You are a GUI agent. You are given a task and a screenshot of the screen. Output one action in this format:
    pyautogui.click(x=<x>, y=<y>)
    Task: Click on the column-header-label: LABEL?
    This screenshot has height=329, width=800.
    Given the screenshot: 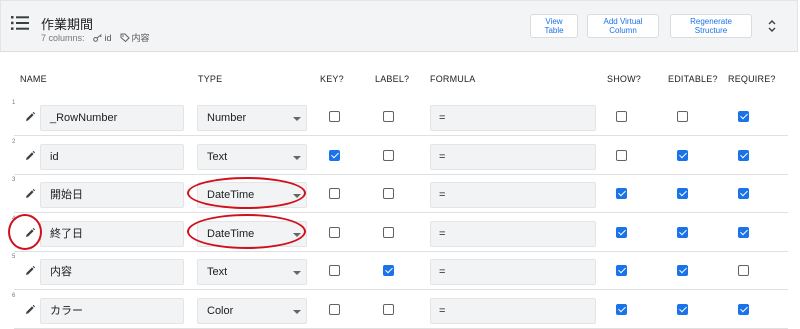 What is the action you would take?
    pyautogui.click(x=392, y=79)
    